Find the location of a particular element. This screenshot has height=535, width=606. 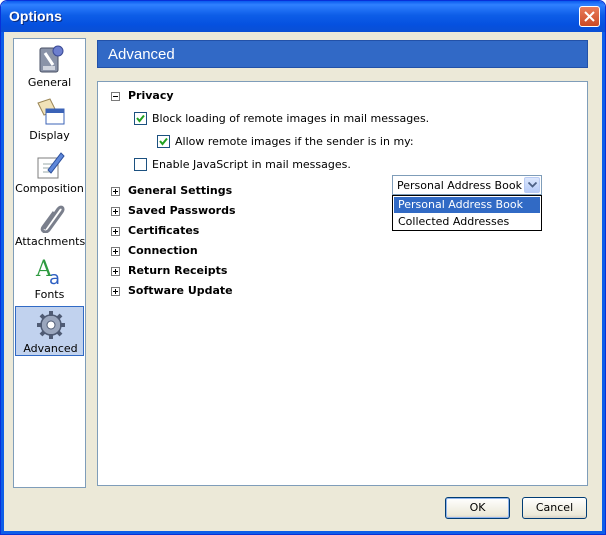

paperclip-icon is located at coordinates (52, 219).